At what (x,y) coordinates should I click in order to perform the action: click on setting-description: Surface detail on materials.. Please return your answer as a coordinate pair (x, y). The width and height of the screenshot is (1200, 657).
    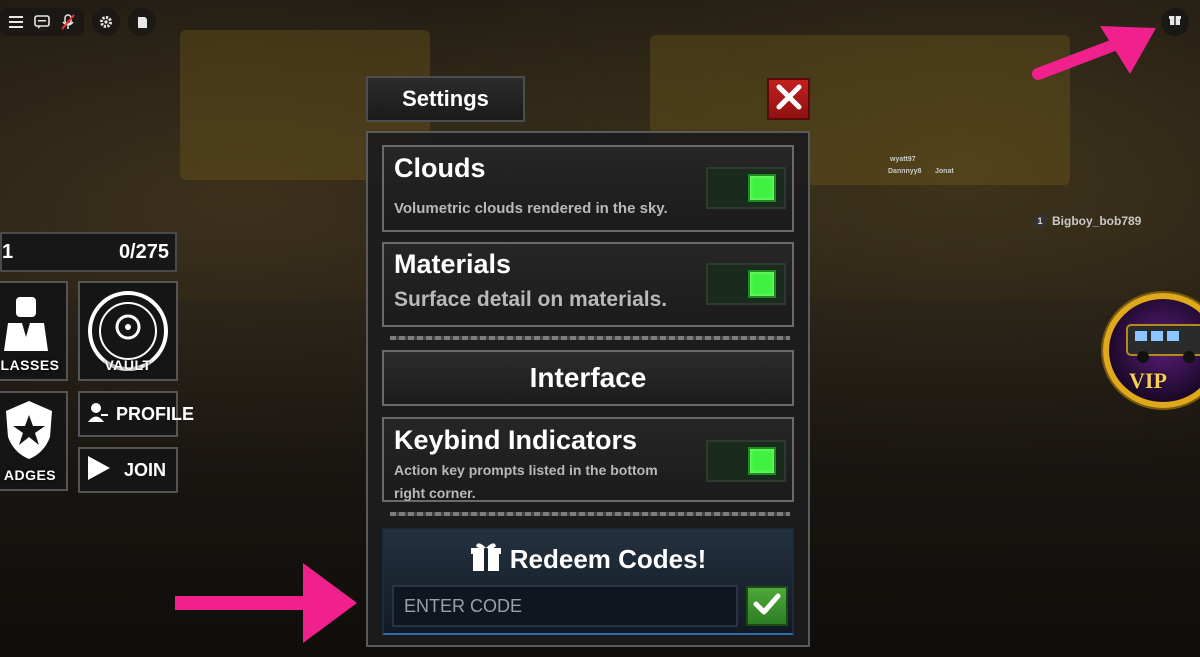
    Looking at the image, I should click on (531, 299).